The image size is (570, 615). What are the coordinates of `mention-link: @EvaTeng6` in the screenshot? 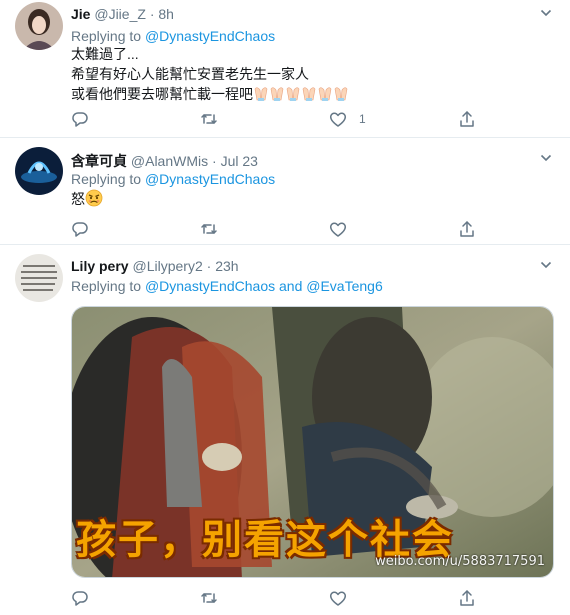 It's located at (344, 286).